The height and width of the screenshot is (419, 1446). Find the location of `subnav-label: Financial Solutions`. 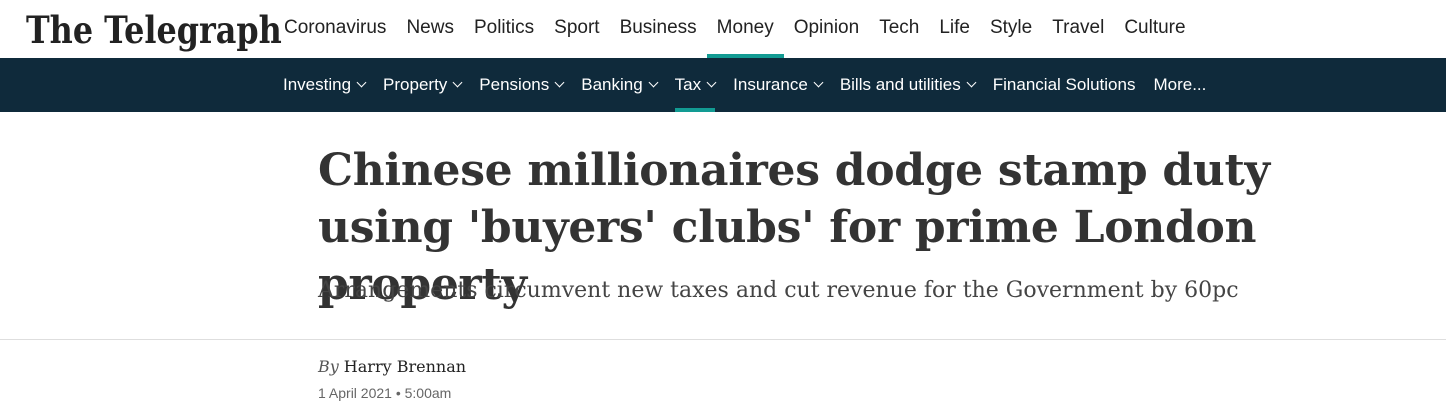

subnav-label: Financial Solutions is located at coordinates (1064, 84).